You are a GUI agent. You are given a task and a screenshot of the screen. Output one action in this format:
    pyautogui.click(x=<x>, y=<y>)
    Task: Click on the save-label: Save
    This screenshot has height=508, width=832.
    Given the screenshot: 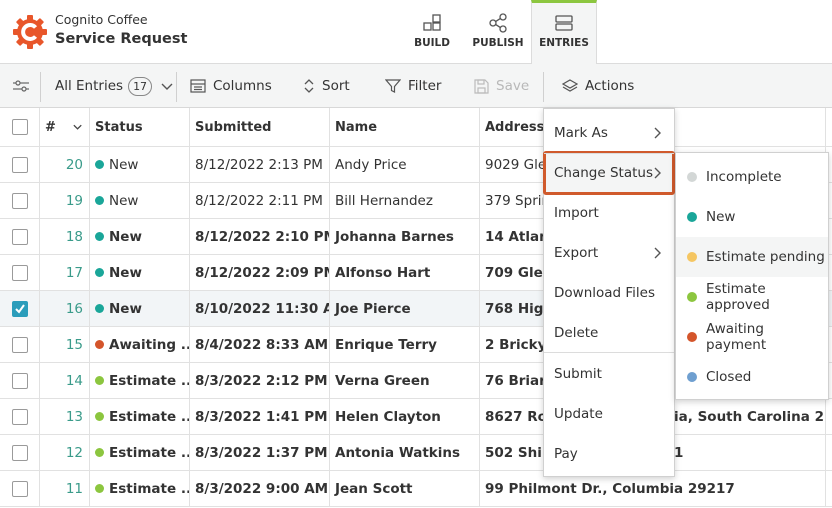 What is the action you would take?
    pyautogui.click(x=513, y=86)
    